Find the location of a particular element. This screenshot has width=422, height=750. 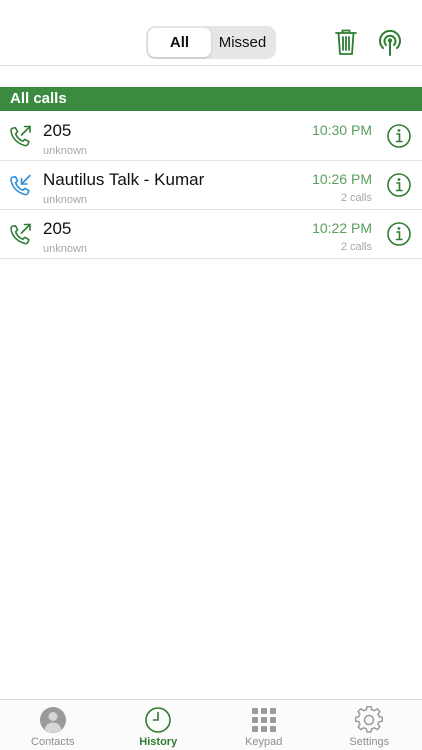

contacts-icon is located at coordinates (53, 720).